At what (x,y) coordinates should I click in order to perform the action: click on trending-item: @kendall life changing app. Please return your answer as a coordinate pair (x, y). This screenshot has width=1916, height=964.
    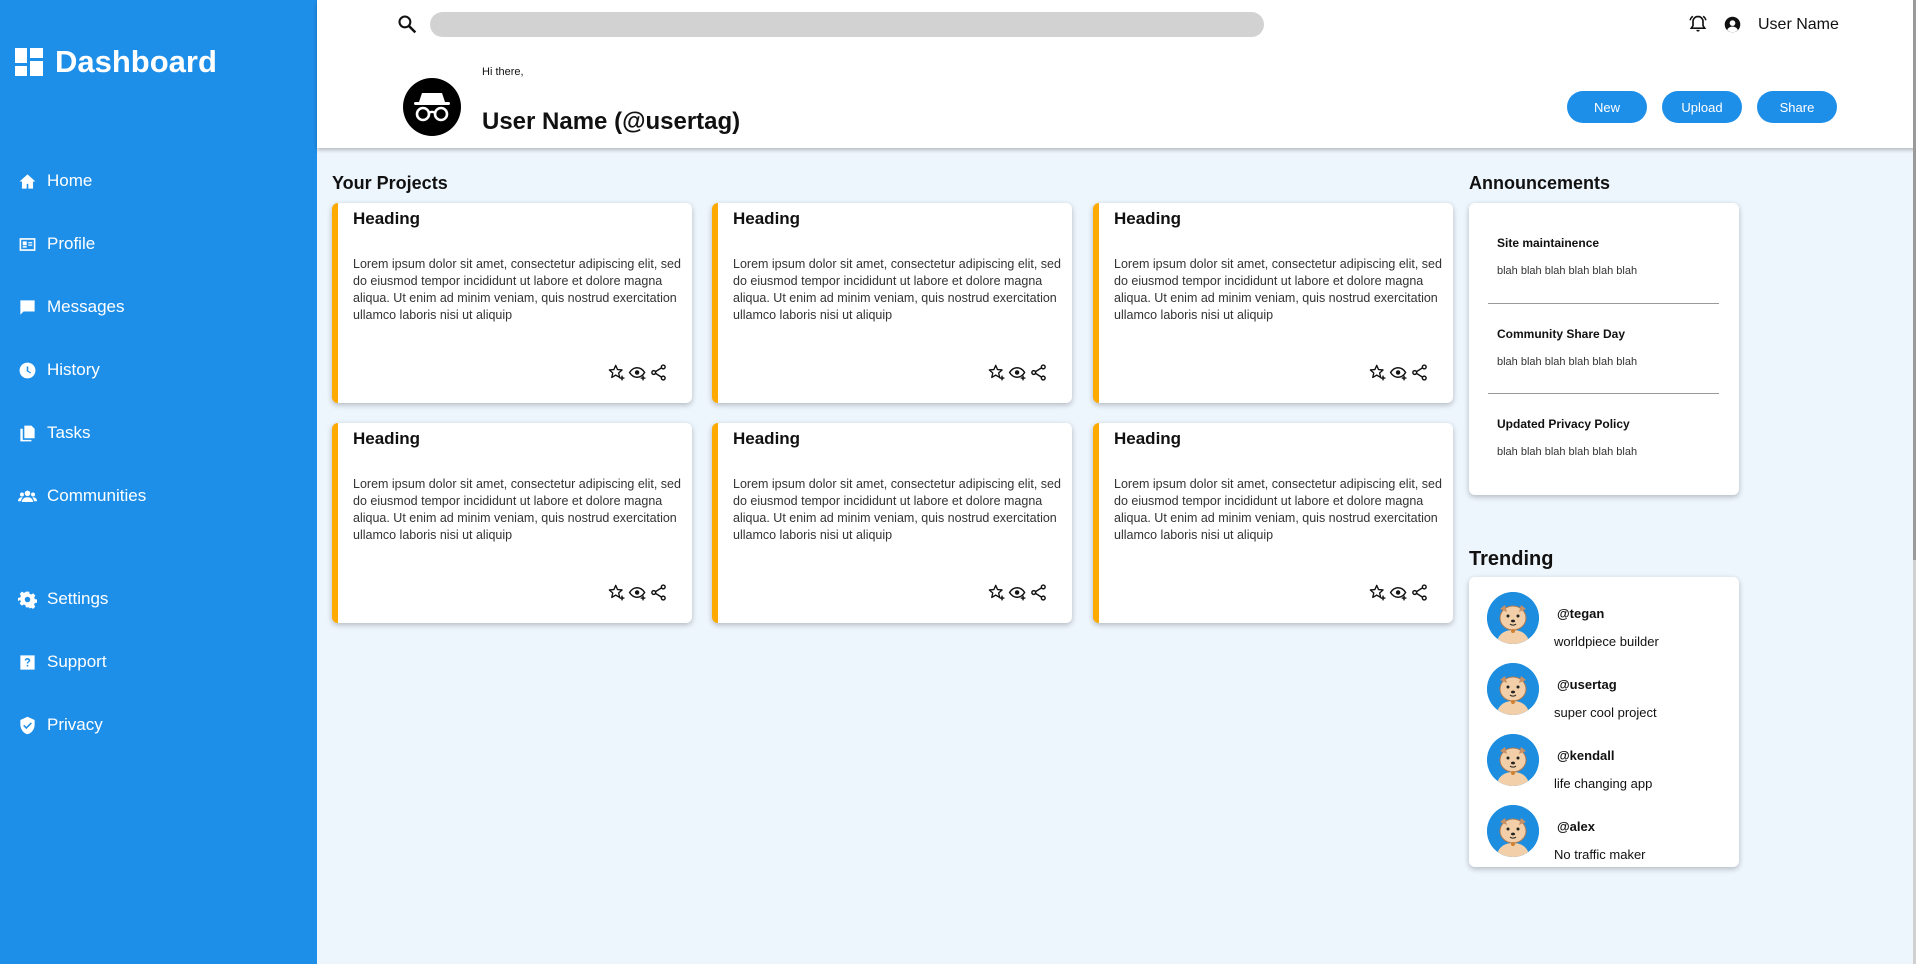
    Looking at the image, I should click on (1607, 764).